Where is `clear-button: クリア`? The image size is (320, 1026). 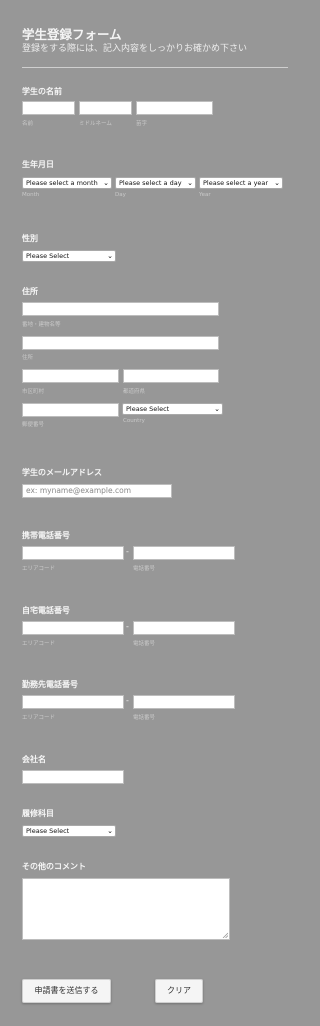 clear-button: クリア is located at coordinates (179, 991).